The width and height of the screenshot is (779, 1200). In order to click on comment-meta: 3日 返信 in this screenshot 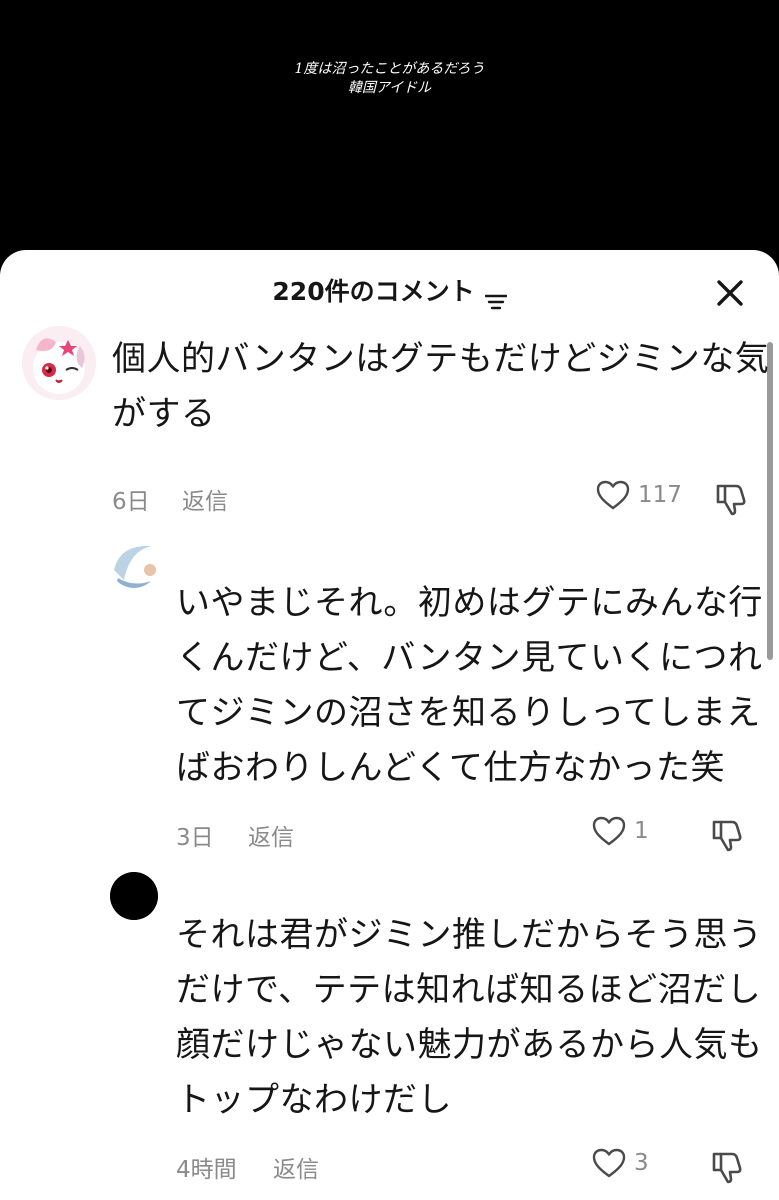, I will do `click(235, 835)`.